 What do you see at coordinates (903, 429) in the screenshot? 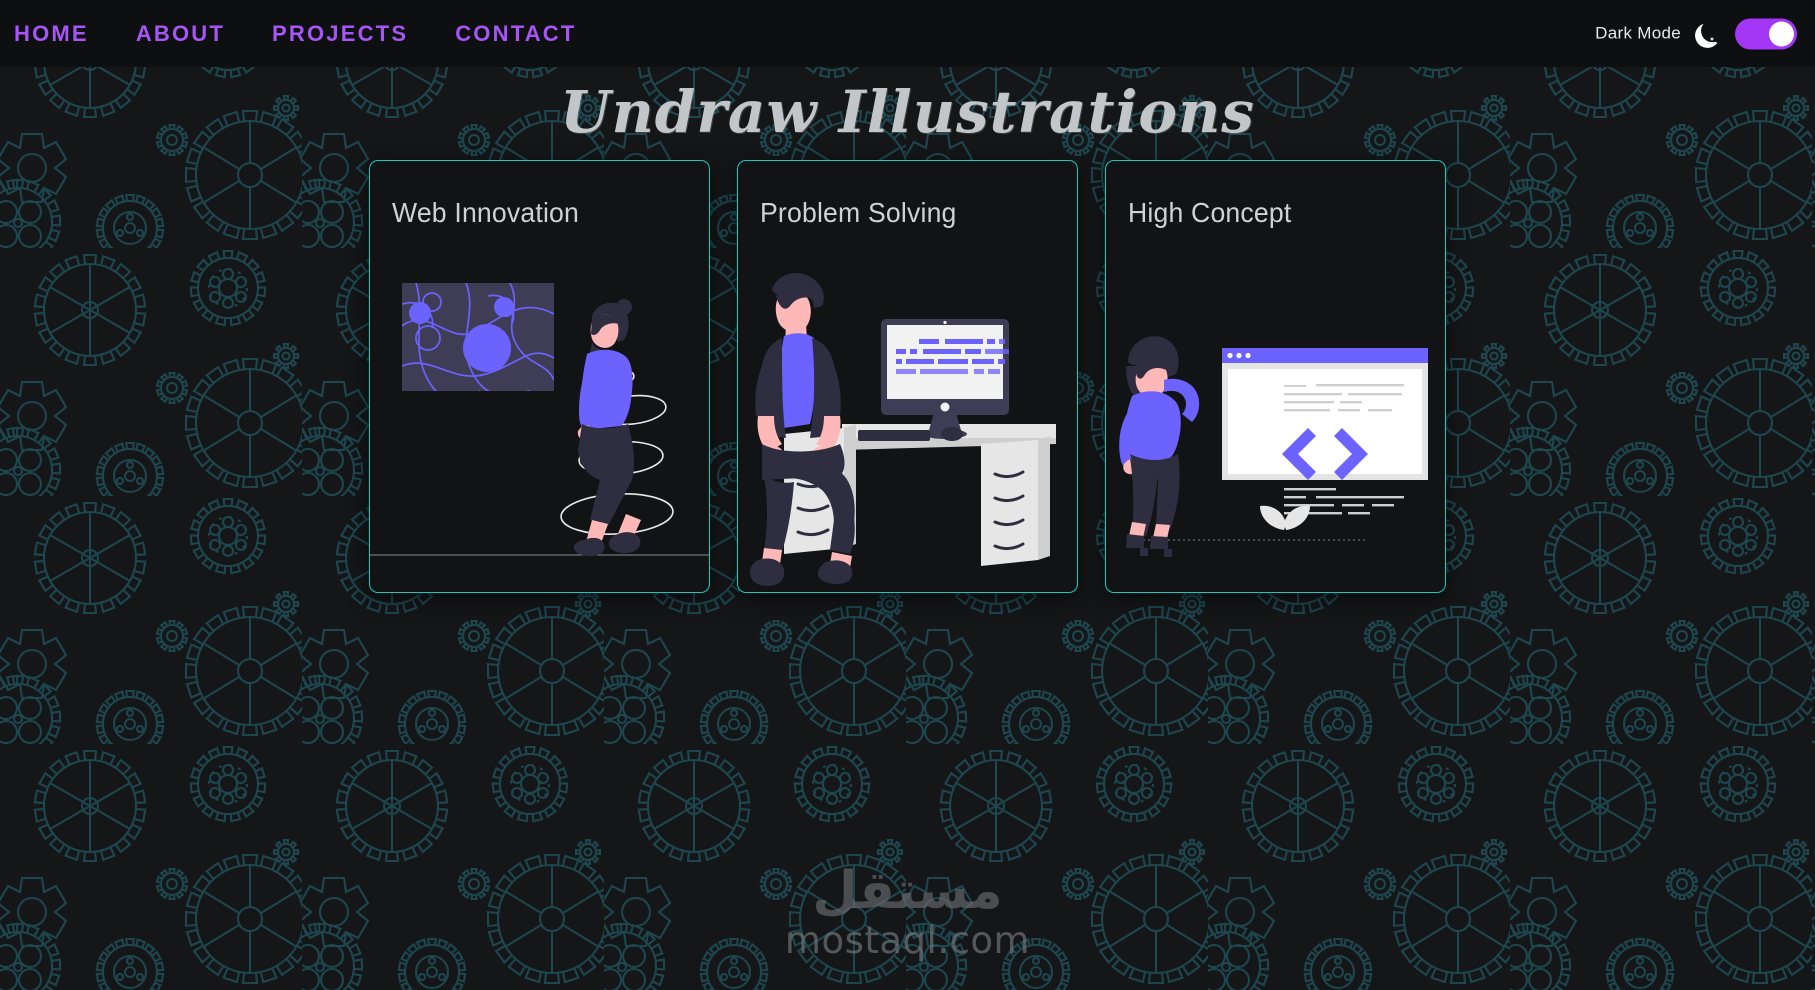
I see `illustration-problem-solving` at bounding box center [903, 429].